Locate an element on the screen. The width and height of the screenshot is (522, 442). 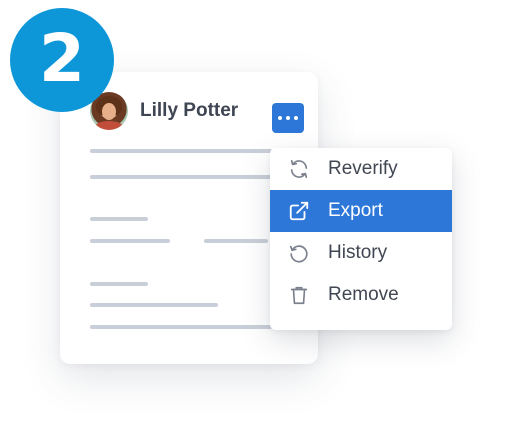
trash-icon is located at coordinates (299, 295).